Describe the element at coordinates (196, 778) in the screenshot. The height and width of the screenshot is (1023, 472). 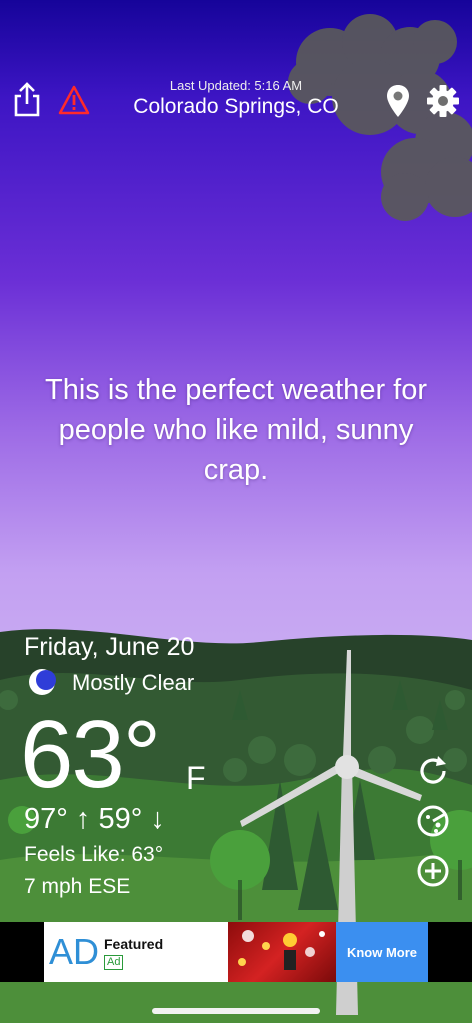
I see `temperature-unit: F` at that location.